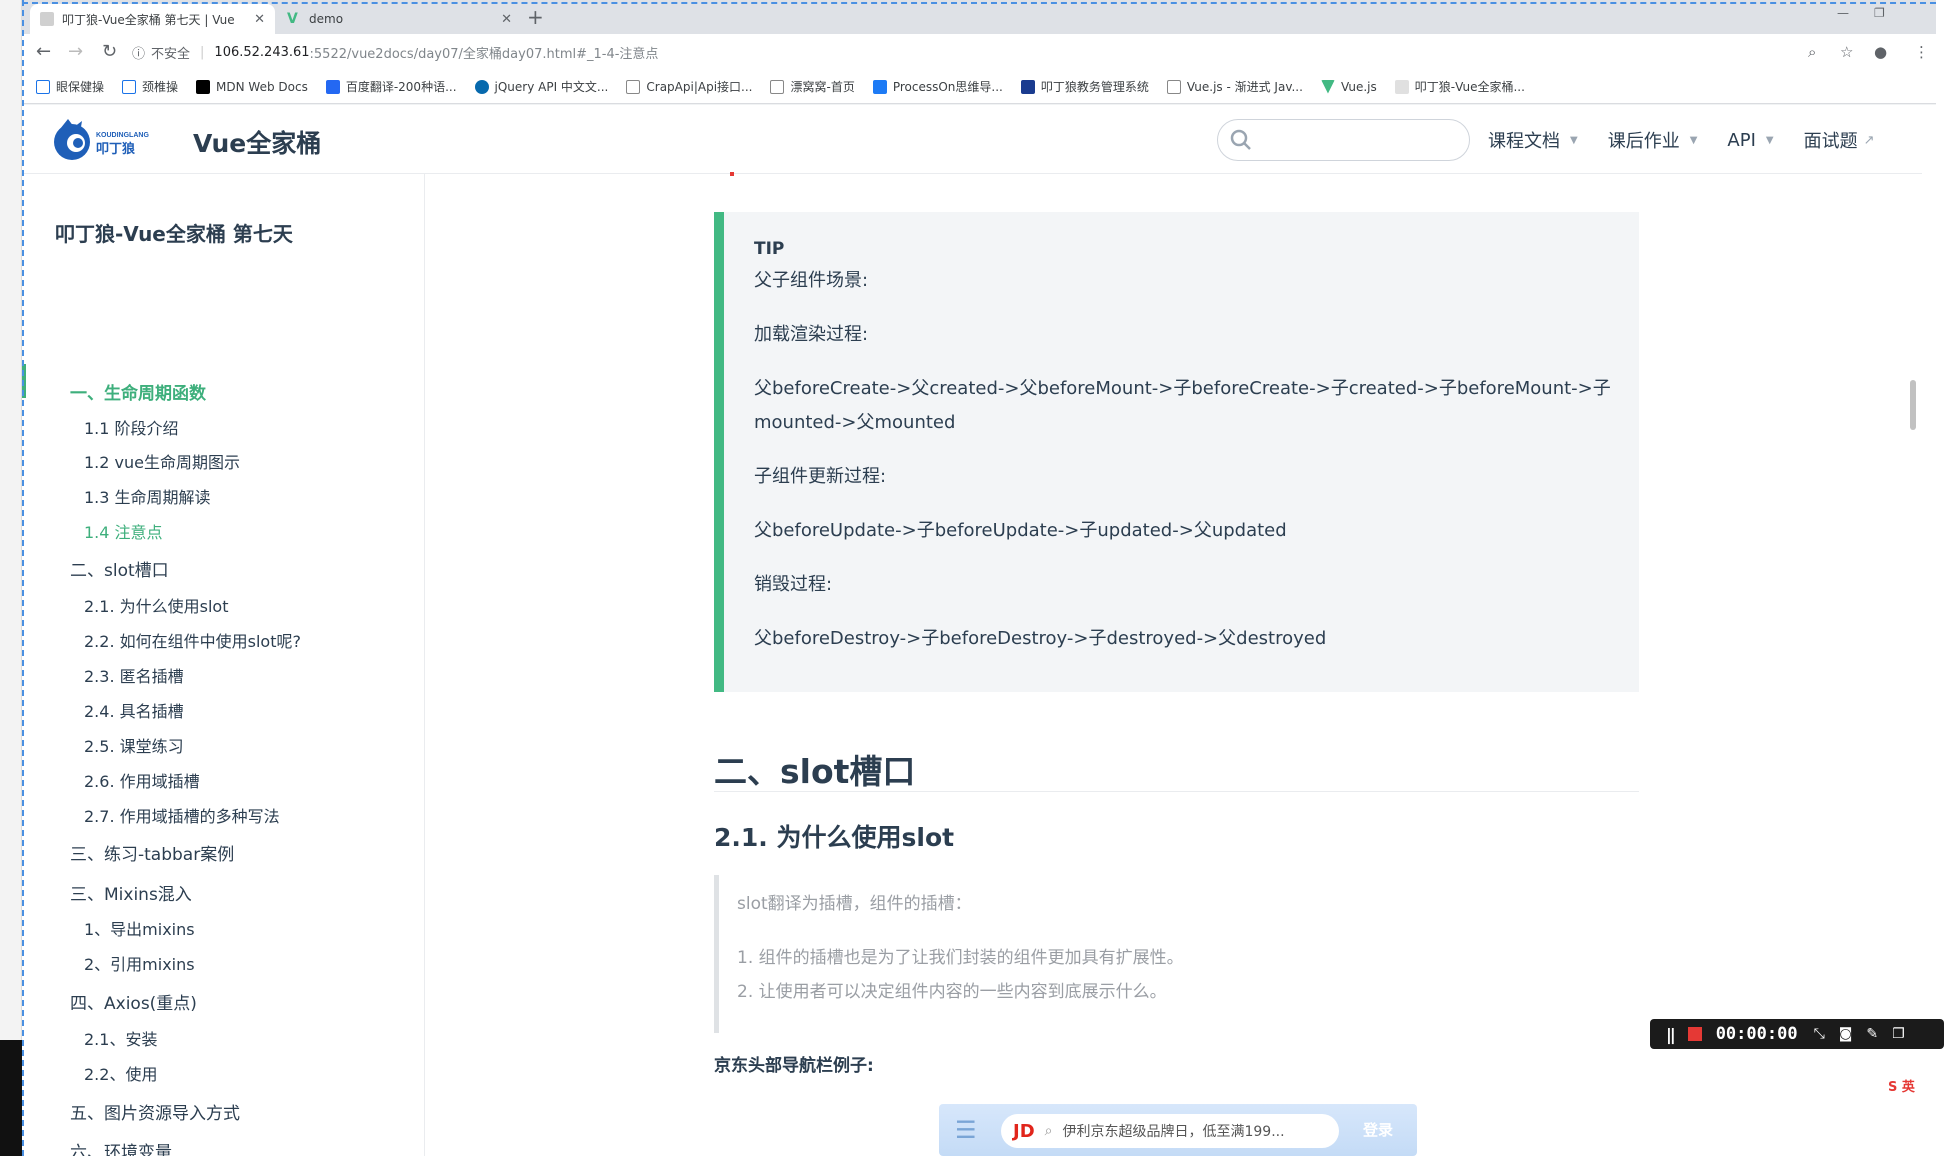  Describe the element at coordinates (1343, 140) in the screenshot. I see `search-input` at that location.